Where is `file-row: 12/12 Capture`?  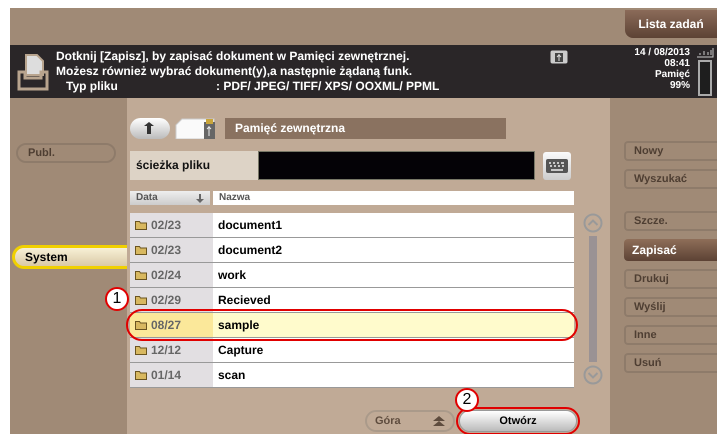 file-row: 12/12 Capture is located at coordinates (352, 350).